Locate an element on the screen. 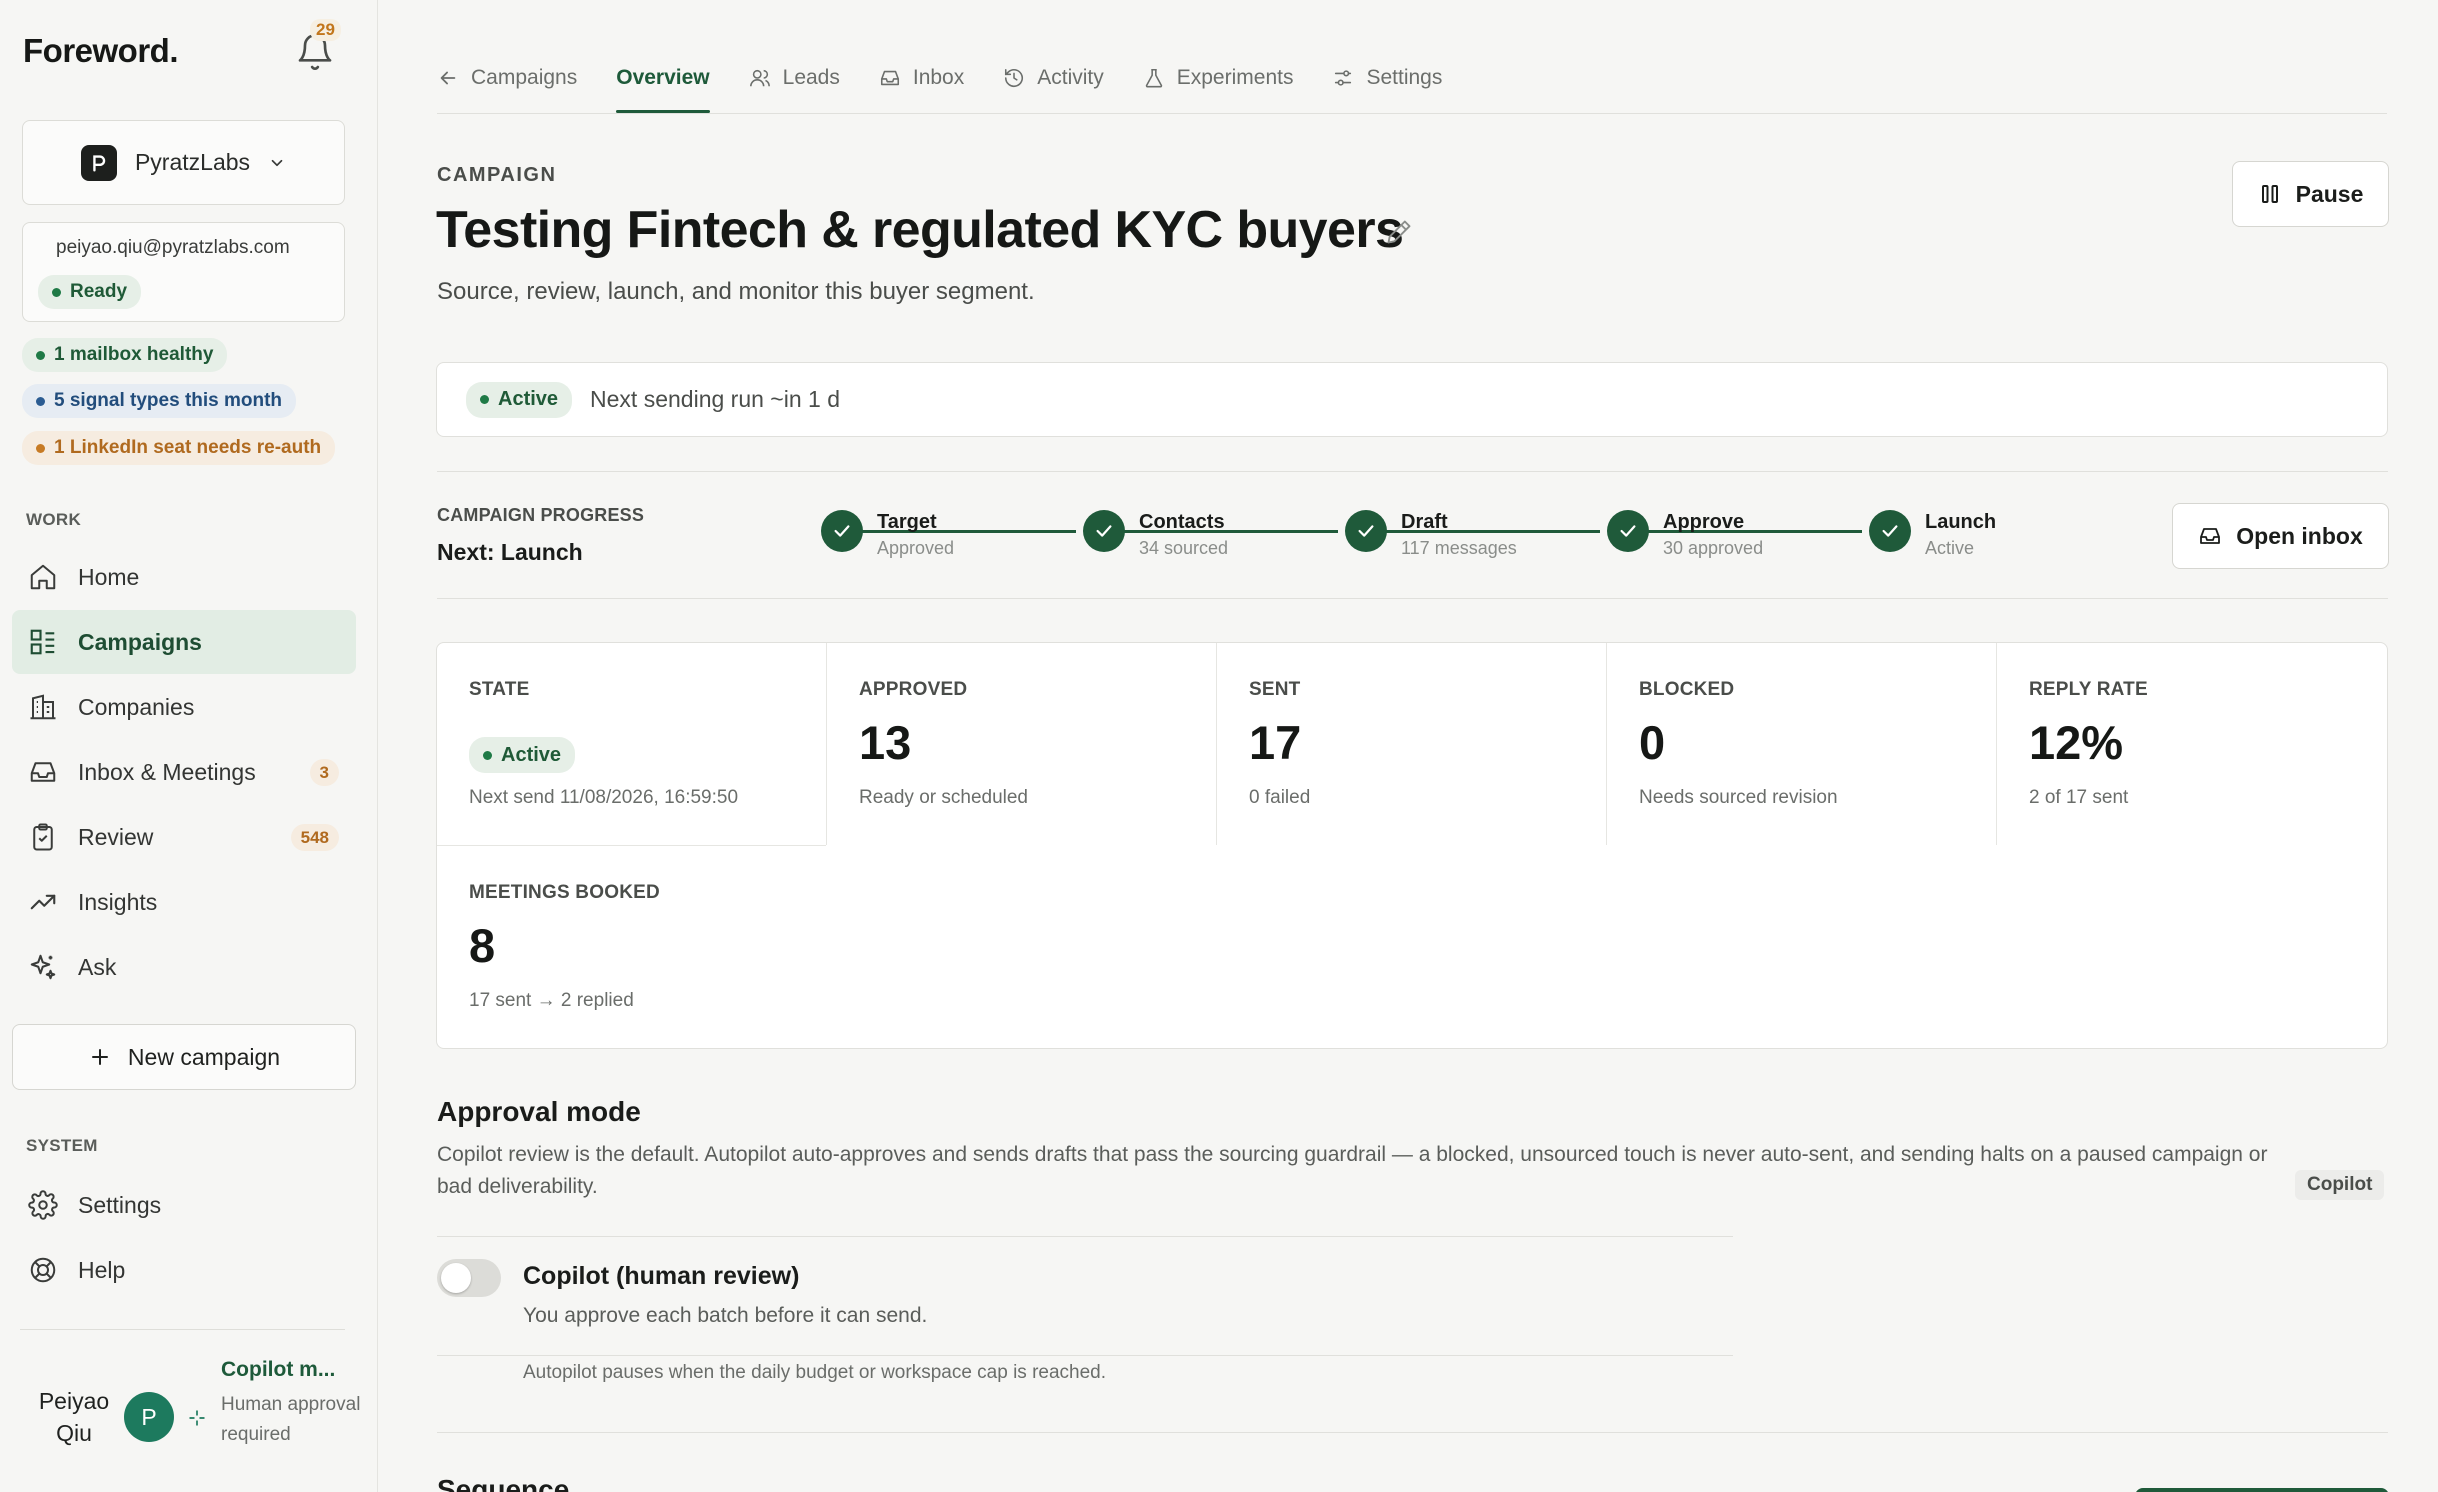 The image size is (2438, 1492). mailbox-health-badge: 1 mailbox healthy is located at coordinates (125, 355).